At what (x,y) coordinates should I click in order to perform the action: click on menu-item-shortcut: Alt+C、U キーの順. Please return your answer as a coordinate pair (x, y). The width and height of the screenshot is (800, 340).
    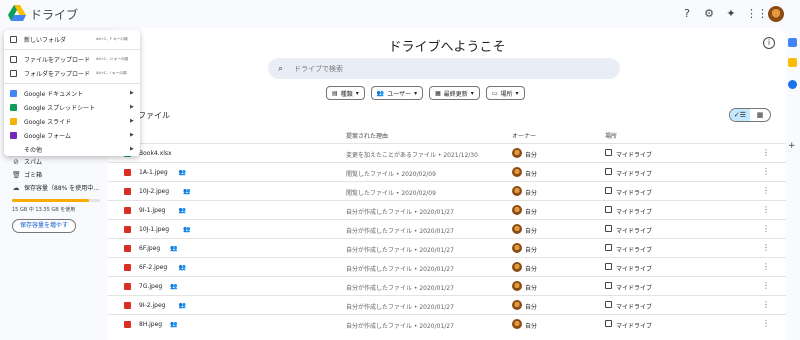
    Looking at the image, I should click on (112, 58).